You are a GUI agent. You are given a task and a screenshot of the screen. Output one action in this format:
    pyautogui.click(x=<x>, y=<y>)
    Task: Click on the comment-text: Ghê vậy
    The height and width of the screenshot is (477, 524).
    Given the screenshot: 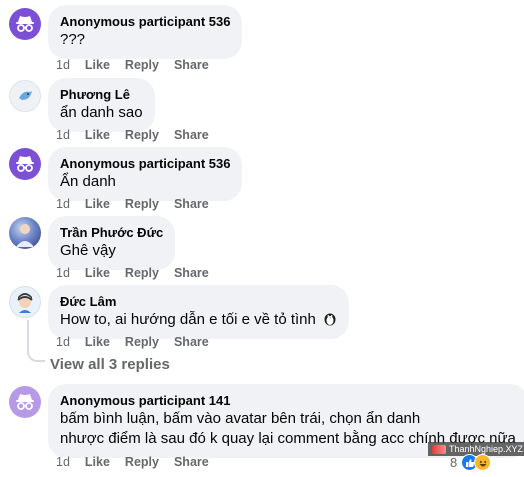 What is the action you would take?
    pyautogui.click(x=88, y=250)
    